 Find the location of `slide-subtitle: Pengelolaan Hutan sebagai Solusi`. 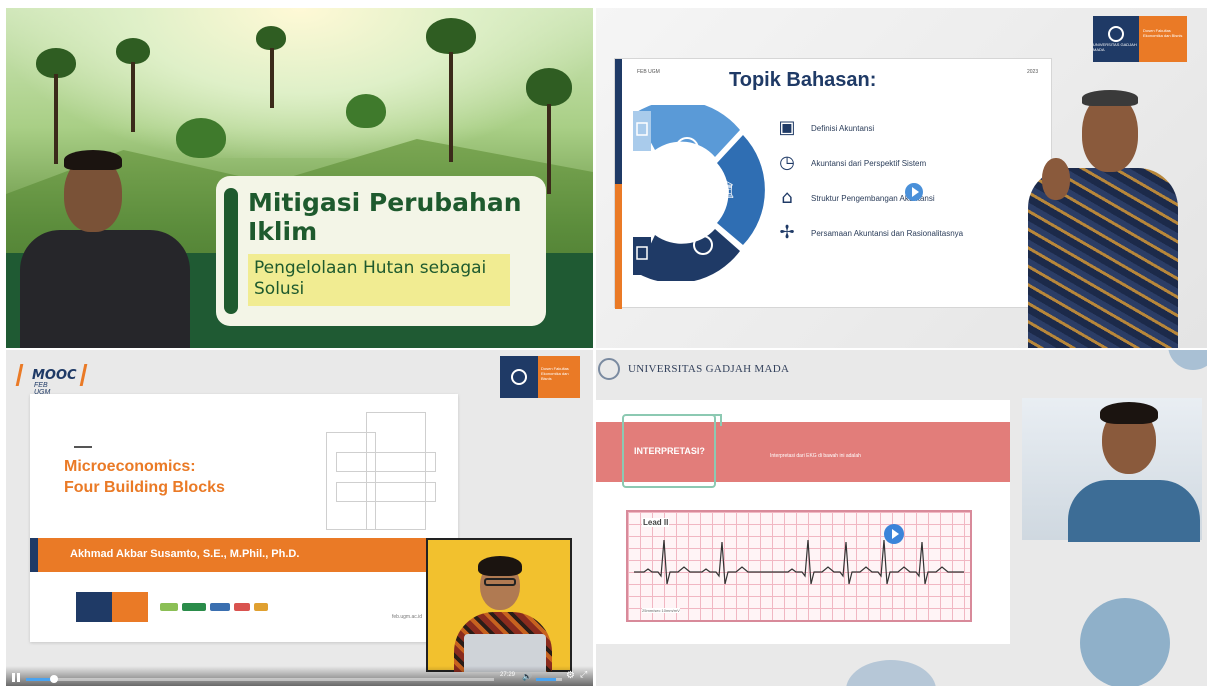

slide-subtitle: Pengelolaan Hutan sebagai Solusi is located at coordinates (379, 280).